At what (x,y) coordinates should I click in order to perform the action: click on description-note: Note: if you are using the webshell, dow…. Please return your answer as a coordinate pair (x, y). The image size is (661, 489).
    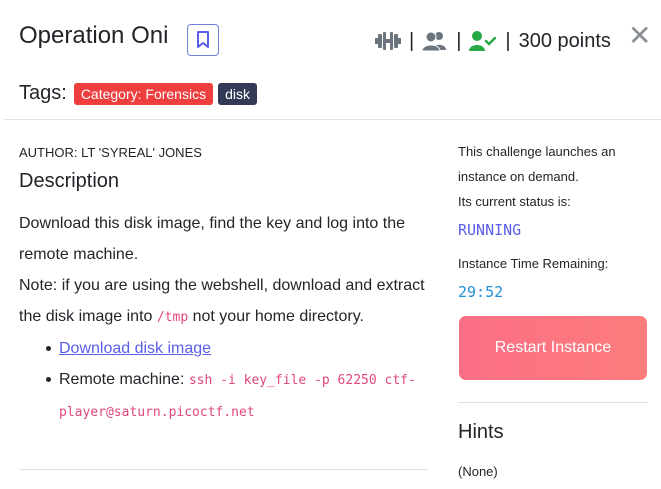
    Looking at the image, I should click on (225, 301).